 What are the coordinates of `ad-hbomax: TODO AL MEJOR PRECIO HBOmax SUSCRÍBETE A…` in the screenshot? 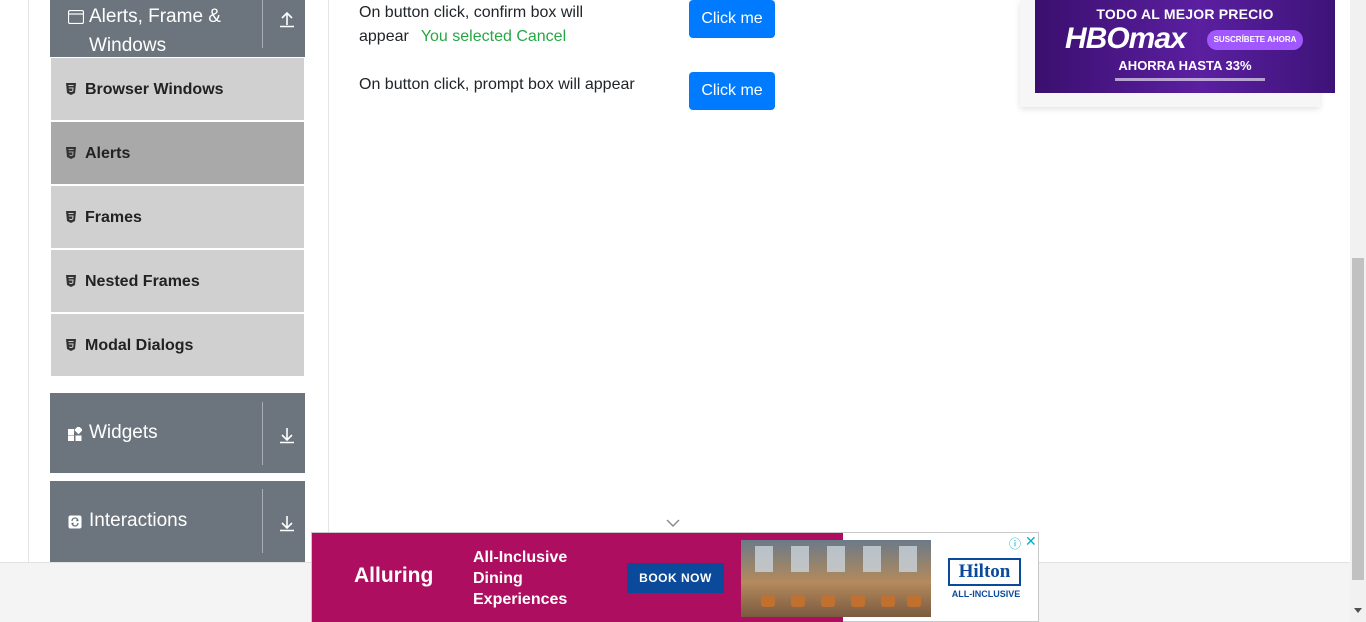 It's located at (1185, 46).